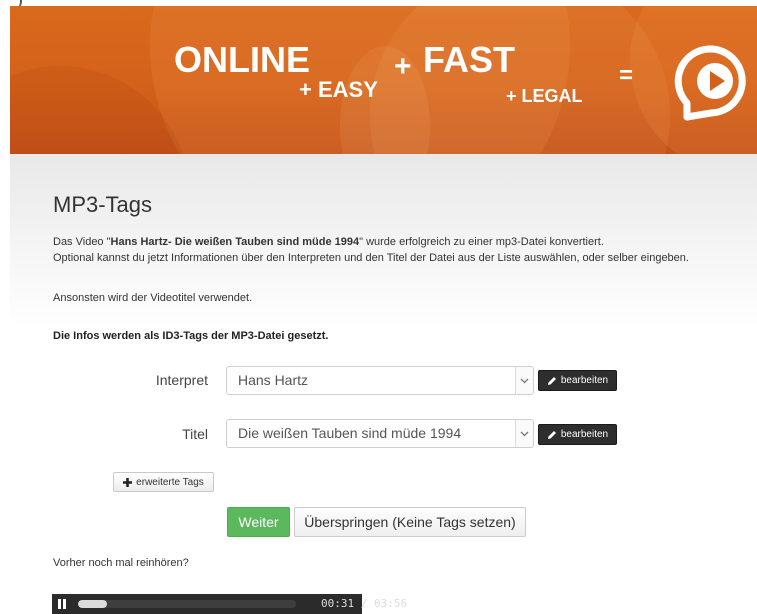 The image size is (757, 614). What do you see at coordinates (584, 434) in the screenshot?
I see `edit-titel-label: bearbeiten` at bounding box center [584, 434].